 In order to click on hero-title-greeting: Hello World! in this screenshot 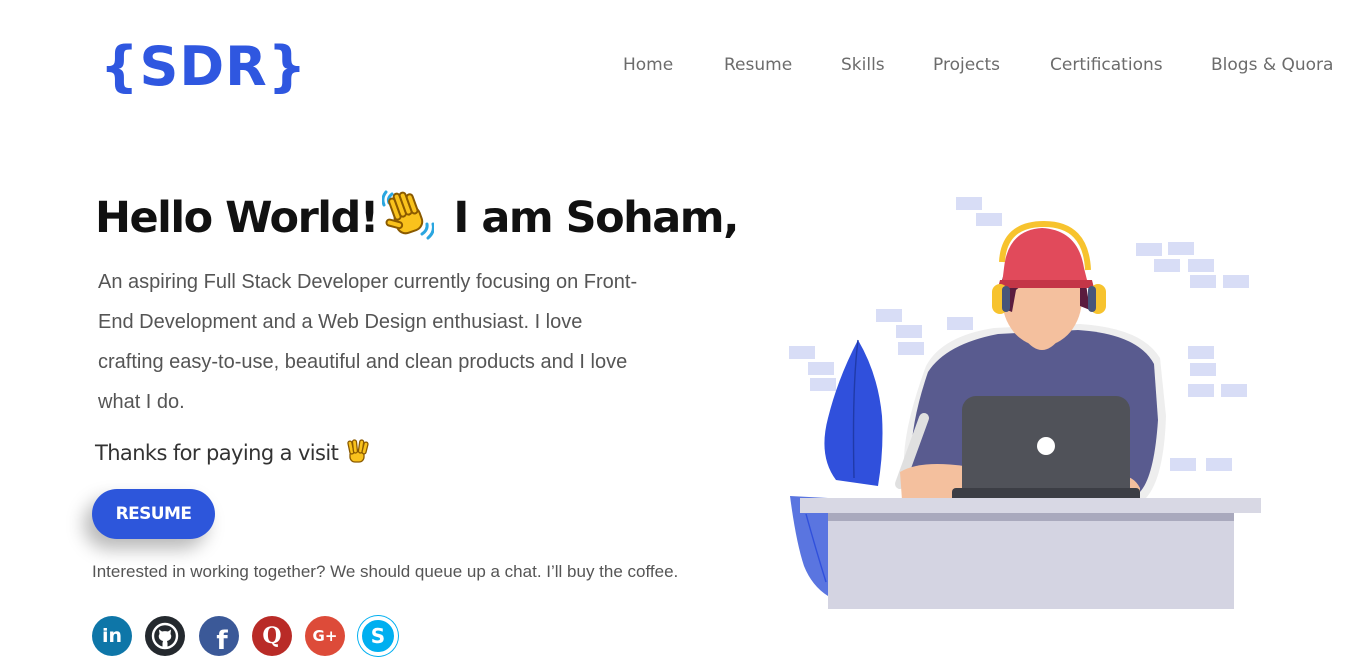, I will do `click(237, 218)`.